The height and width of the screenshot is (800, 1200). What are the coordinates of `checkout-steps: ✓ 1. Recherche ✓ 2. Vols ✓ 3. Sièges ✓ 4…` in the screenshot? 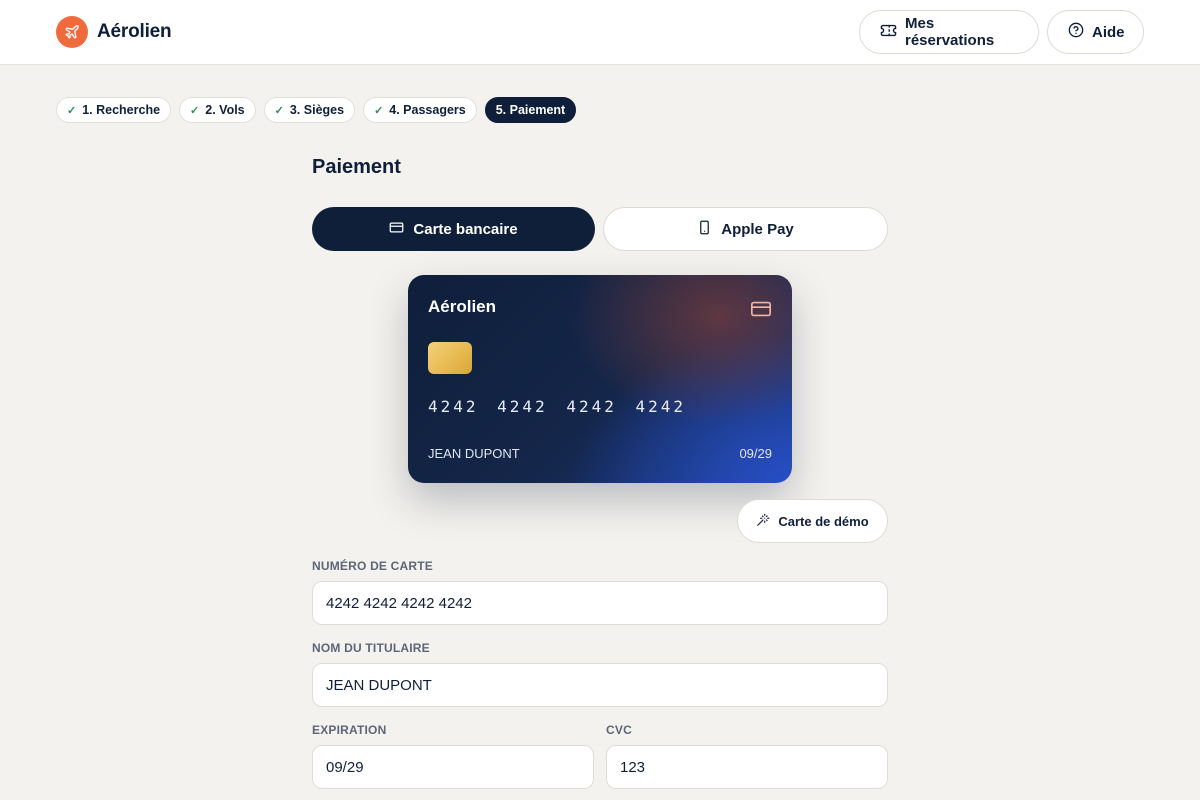 It's located at (316, 110).